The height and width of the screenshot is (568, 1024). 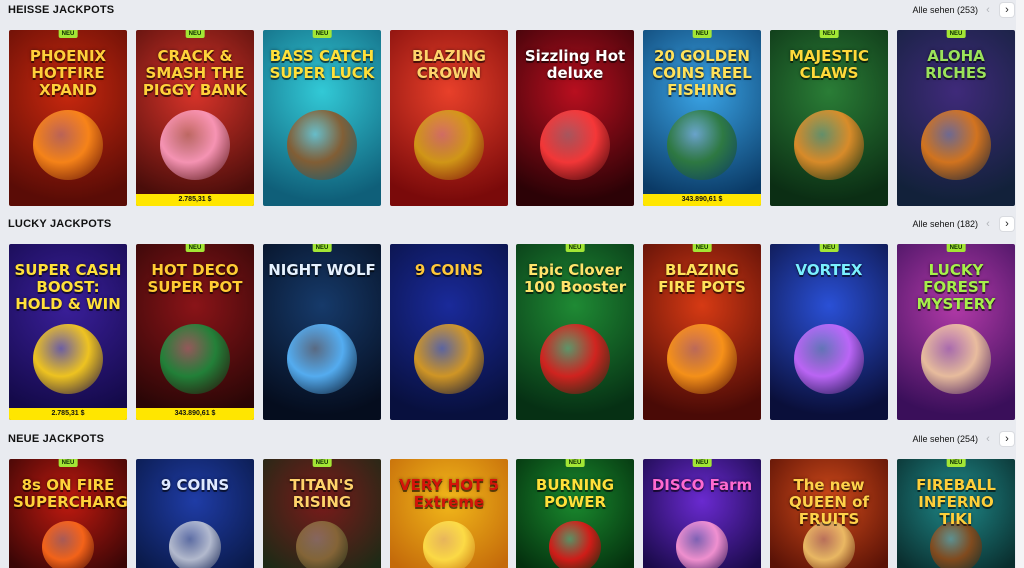 I want to click on game-title: VORTEX, so click(x=829, y=270).